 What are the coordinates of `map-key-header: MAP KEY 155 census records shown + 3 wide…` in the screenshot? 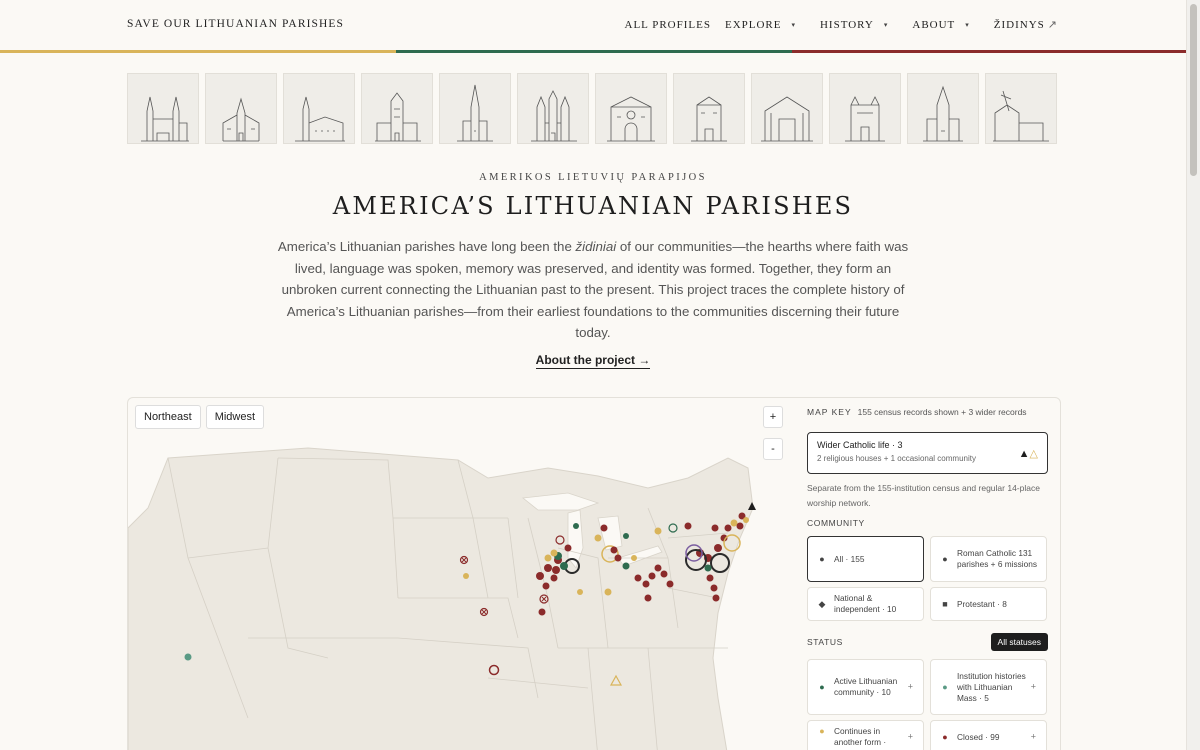 It's located at (927, 412).